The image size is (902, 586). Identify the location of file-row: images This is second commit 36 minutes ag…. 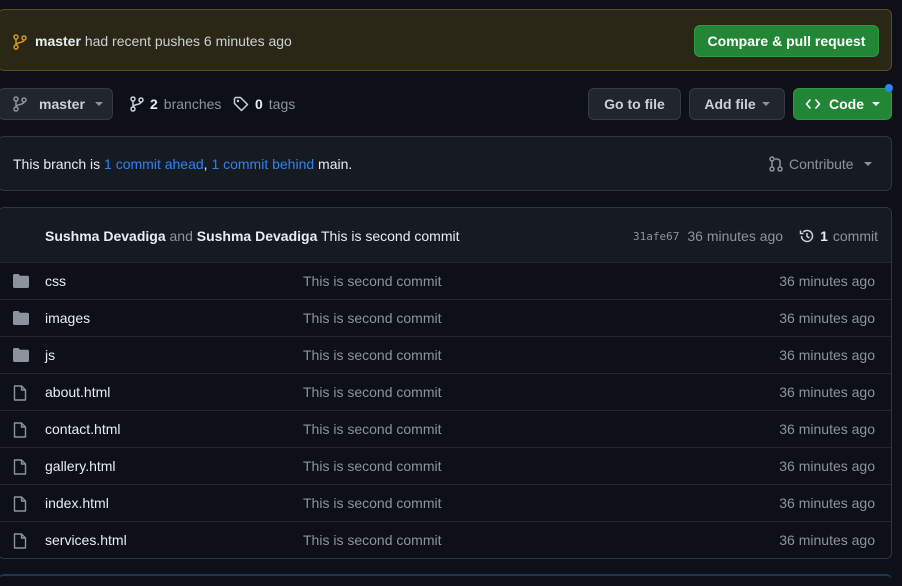
(445, 317).